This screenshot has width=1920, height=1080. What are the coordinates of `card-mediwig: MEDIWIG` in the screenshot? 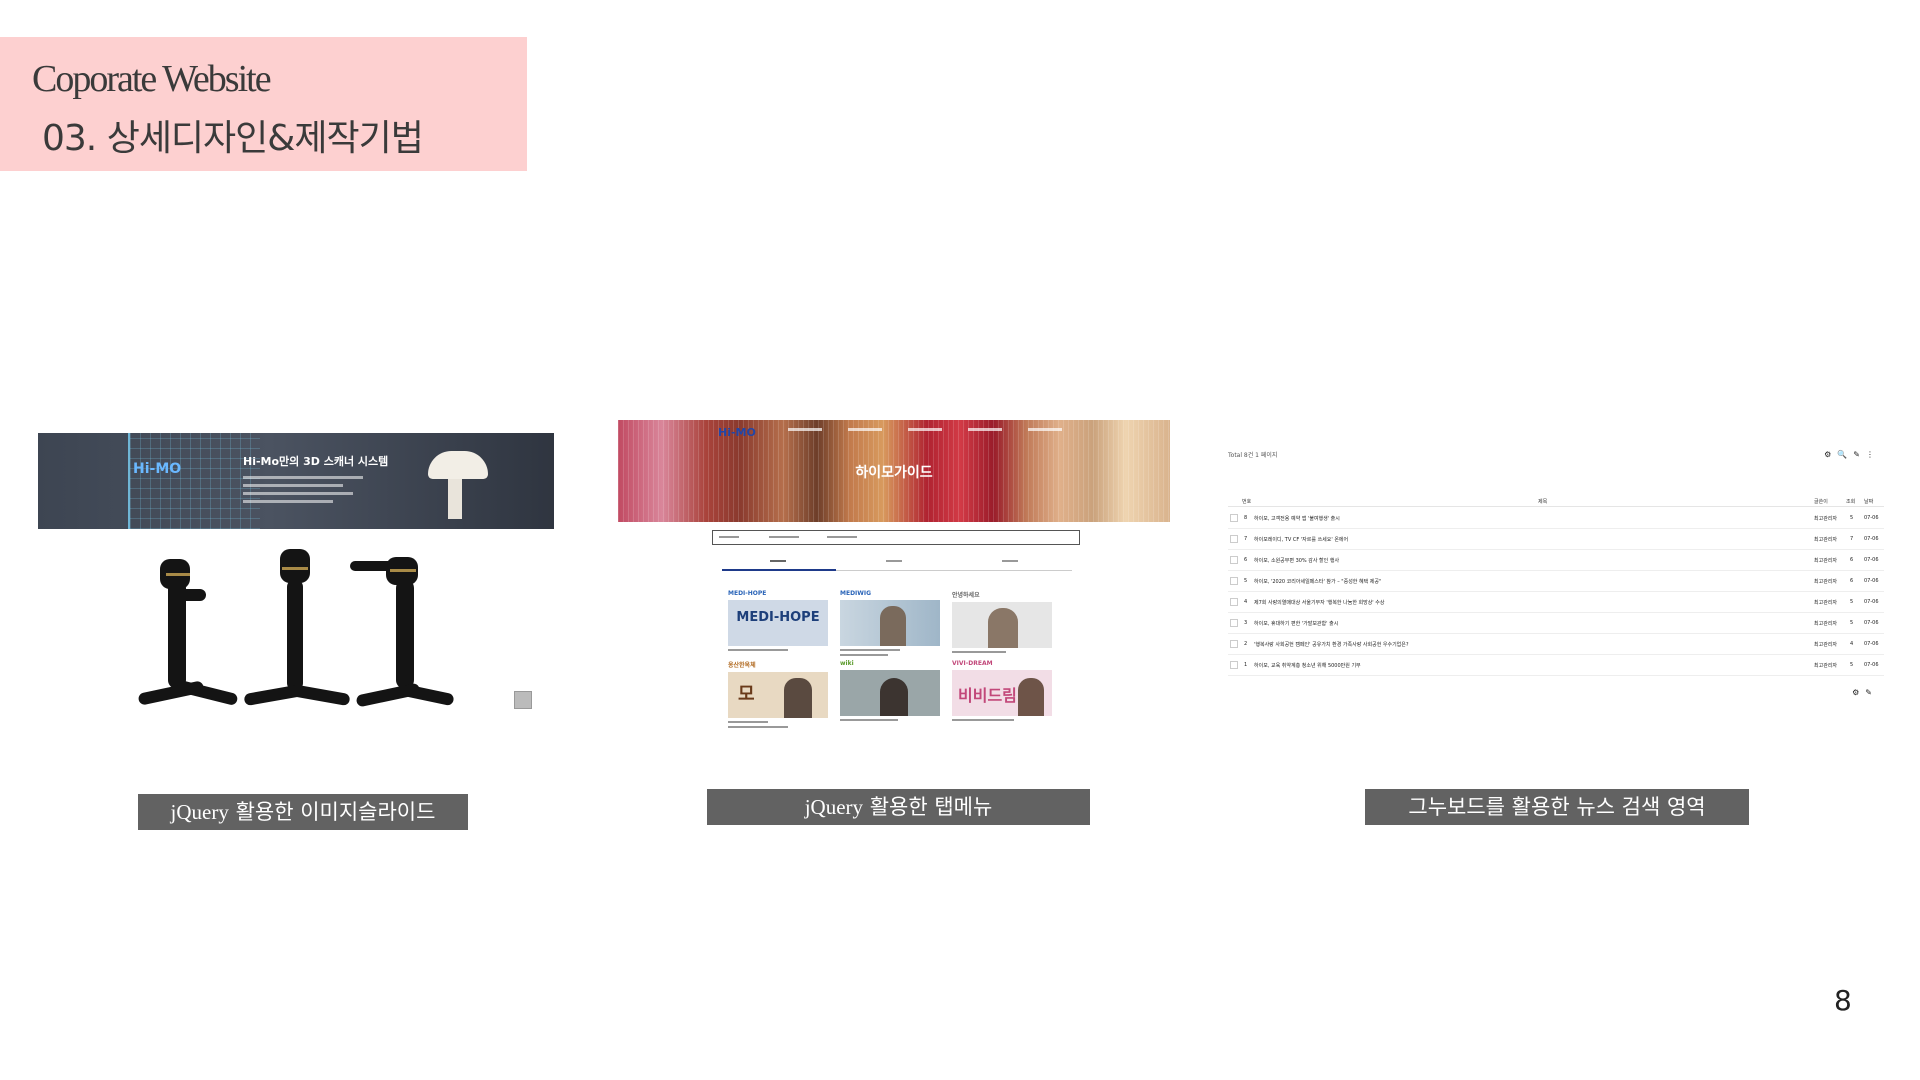 It's located at (890, 624).